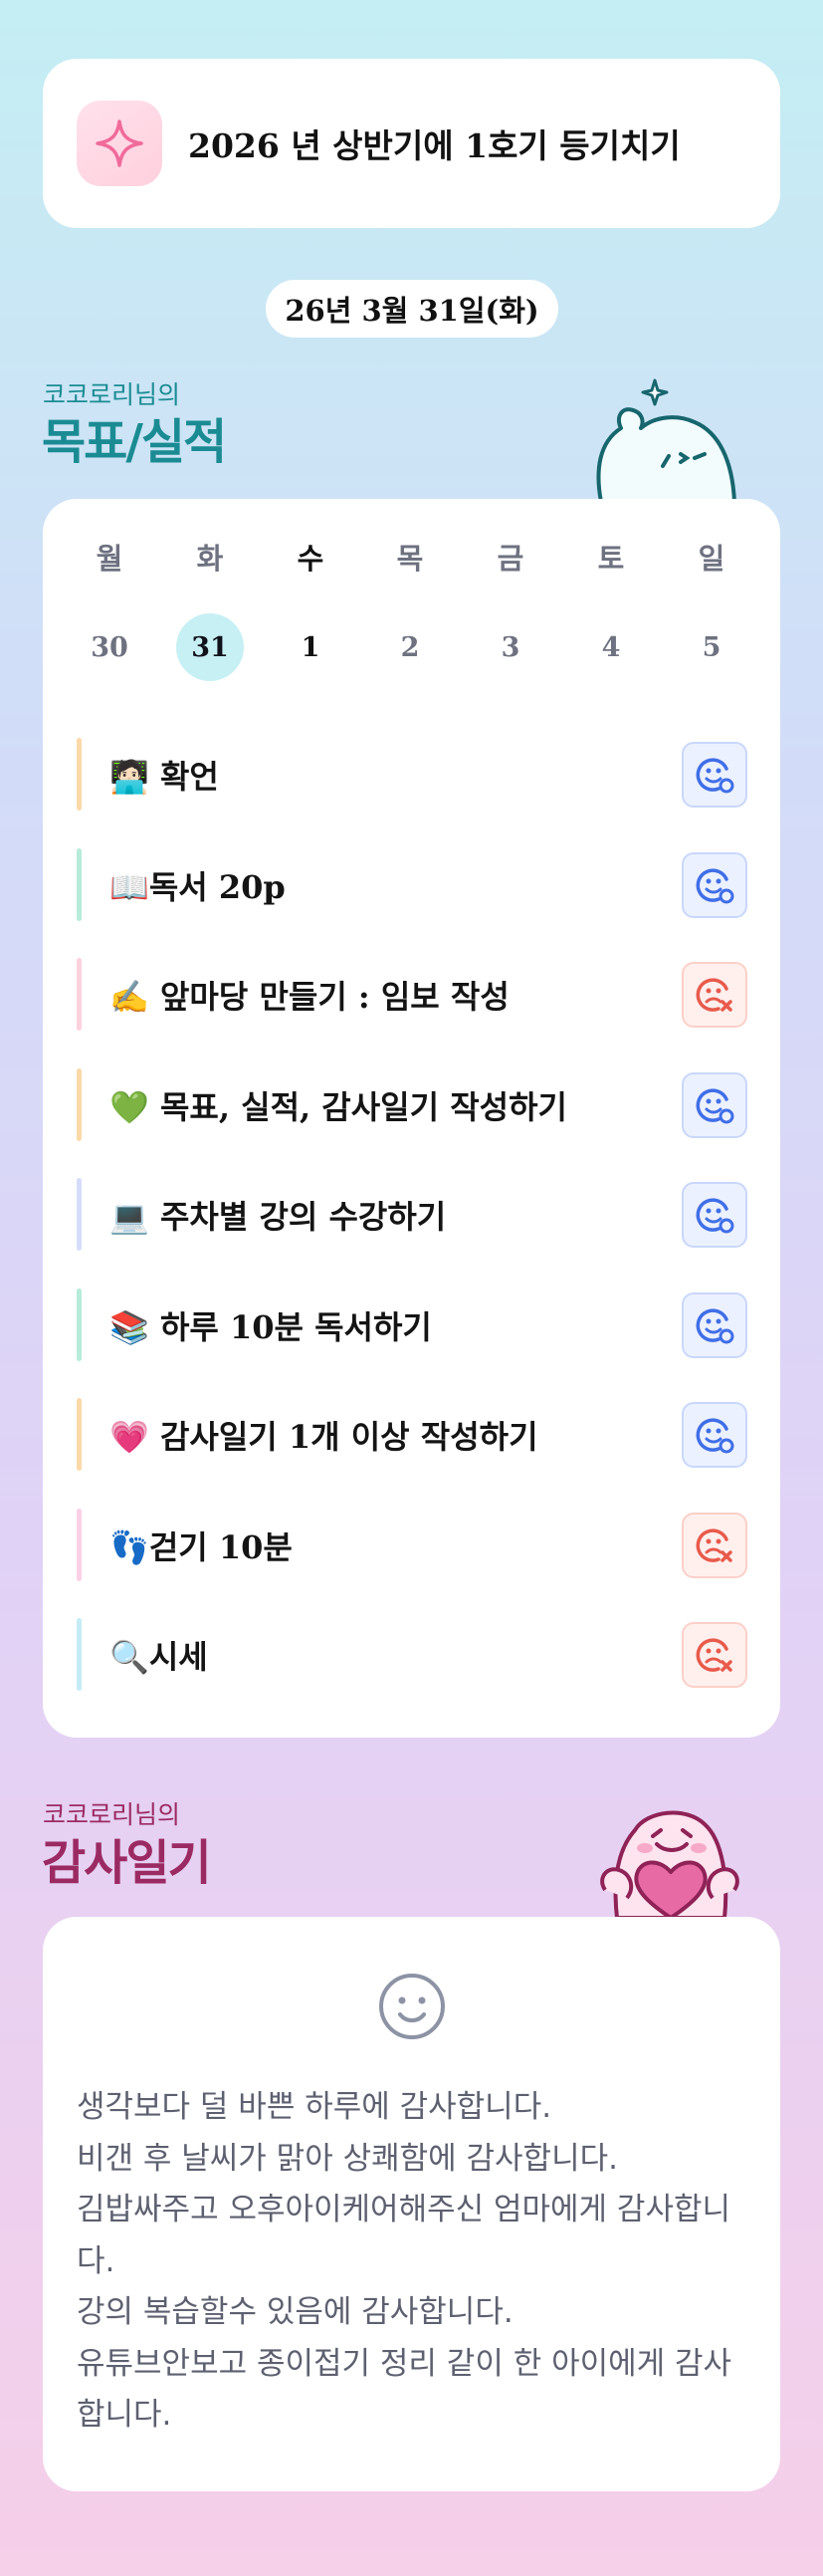  Describe the element at coordinates (278, 1217) in the screenshot. I see `task-label: 💻 주차별 강의 수강하기` at that location.